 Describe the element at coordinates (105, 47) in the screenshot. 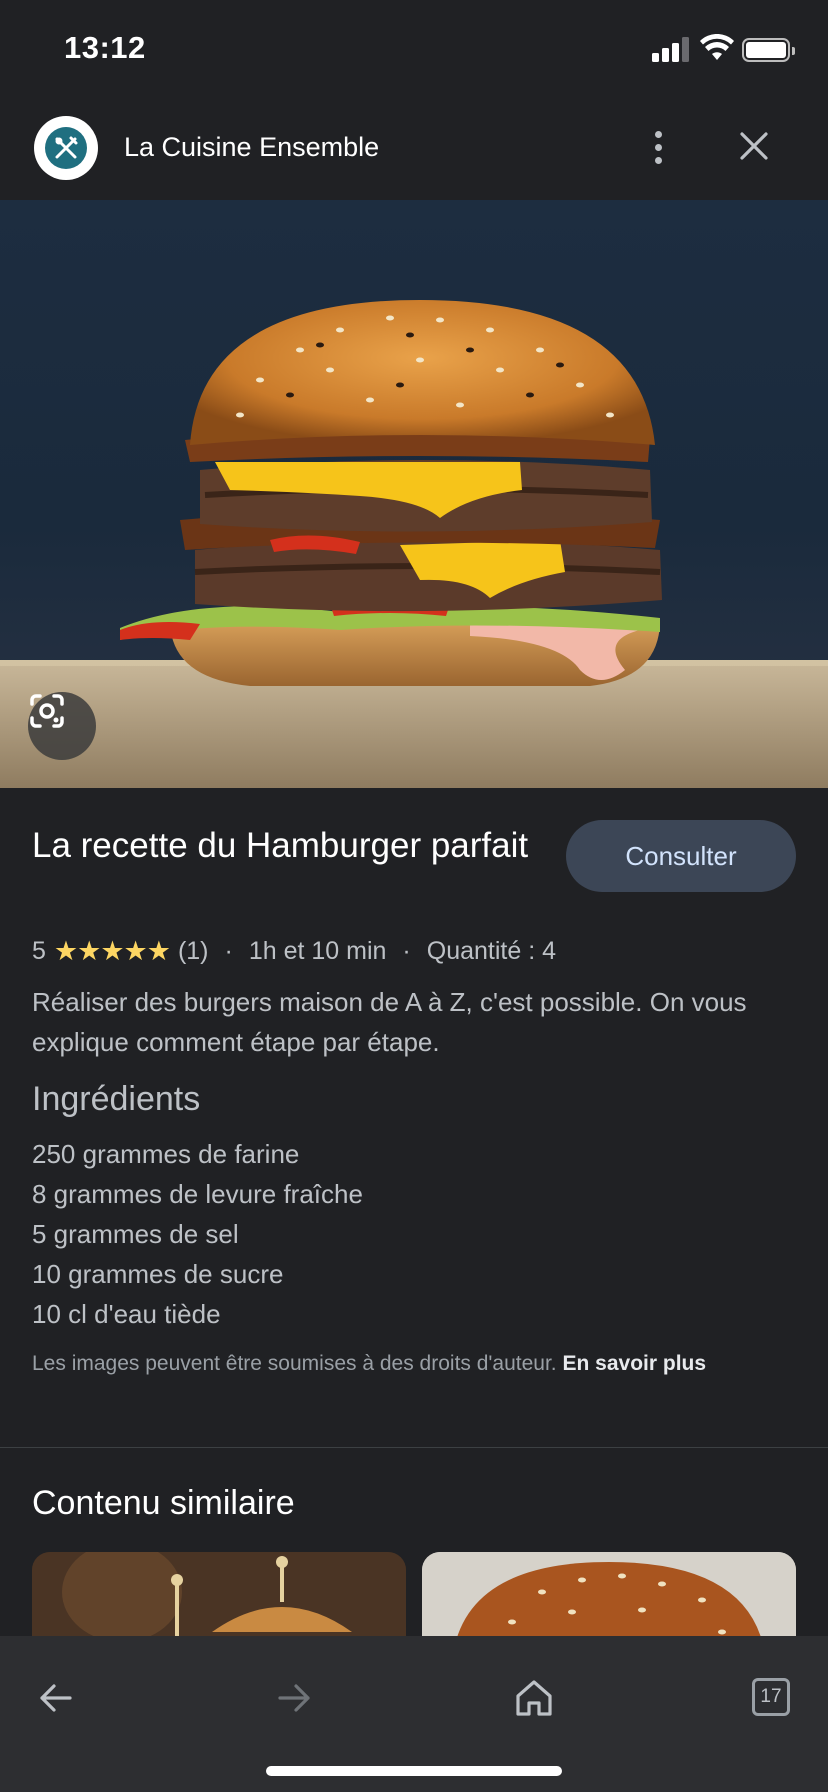

I see `status-time: 13:12` at that location.